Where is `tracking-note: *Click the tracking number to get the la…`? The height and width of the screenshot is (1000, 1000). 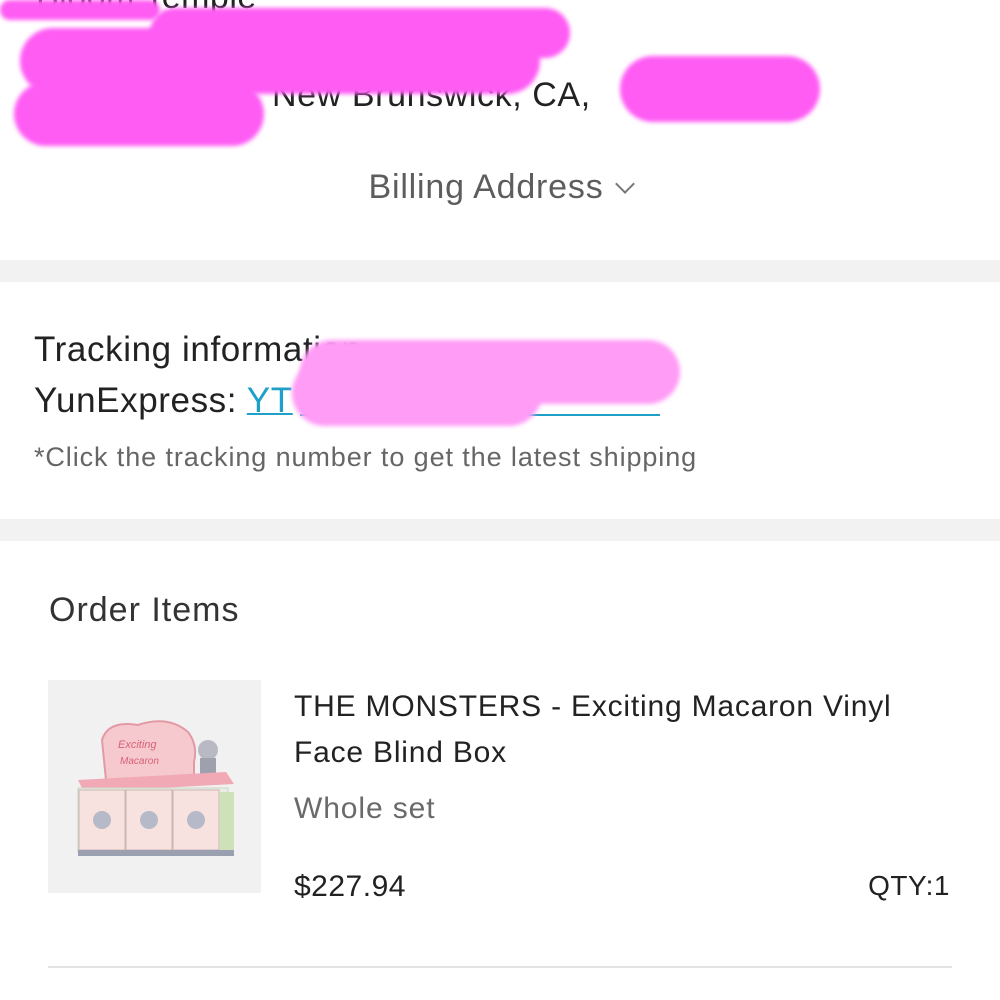 tracking-note: *Click the tracking number to get the la… is located at coordinates (366, 457).